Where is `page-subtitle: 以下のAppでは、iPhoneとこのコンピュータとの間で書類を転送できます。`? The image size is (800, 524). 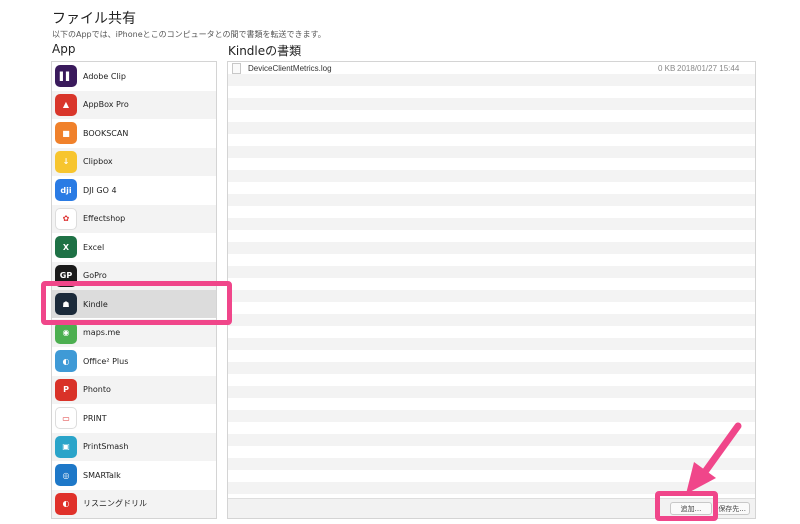 page-subtitle: 以下のAppでは、iPhoneとこのコンピュータとの間で書類を転送できます。 is located at coordinates (189, 34).